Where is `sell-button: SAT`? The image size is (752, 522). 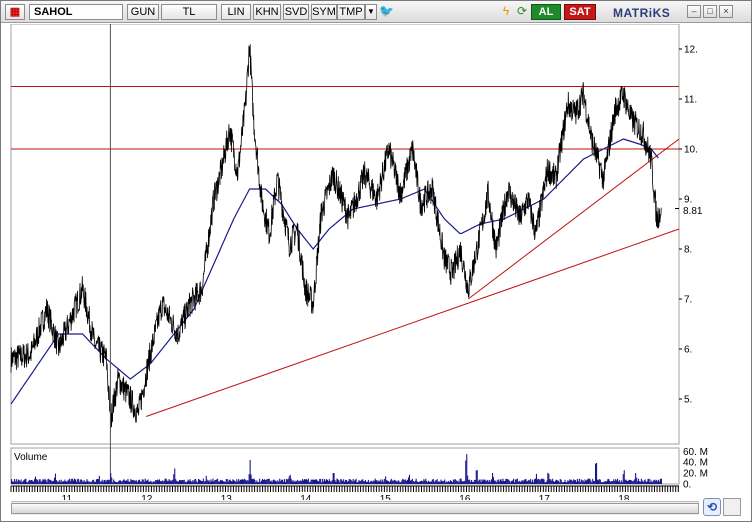
sell-button: SAT is located at coordinates (580, 12).